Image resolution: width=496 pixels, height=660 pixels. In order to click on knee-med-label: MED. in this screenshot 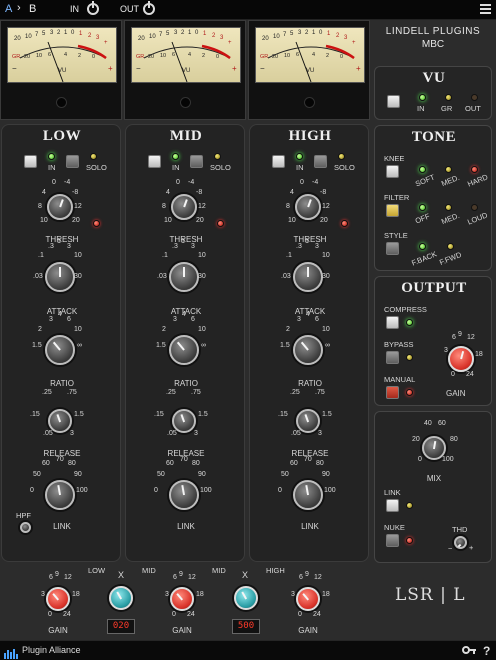, I will do `click(450, 180)`.